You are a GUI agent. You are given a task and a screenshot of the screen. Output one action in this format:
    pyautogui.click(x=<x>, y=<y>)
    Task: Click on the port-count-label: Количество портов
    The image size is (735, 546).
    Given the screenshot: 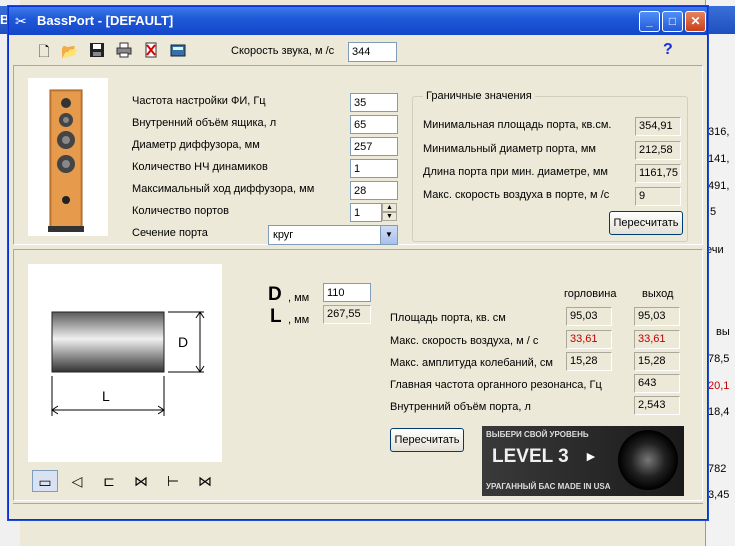 What is the action you would take?
    pyautogui.click(x=180, y=211)
    